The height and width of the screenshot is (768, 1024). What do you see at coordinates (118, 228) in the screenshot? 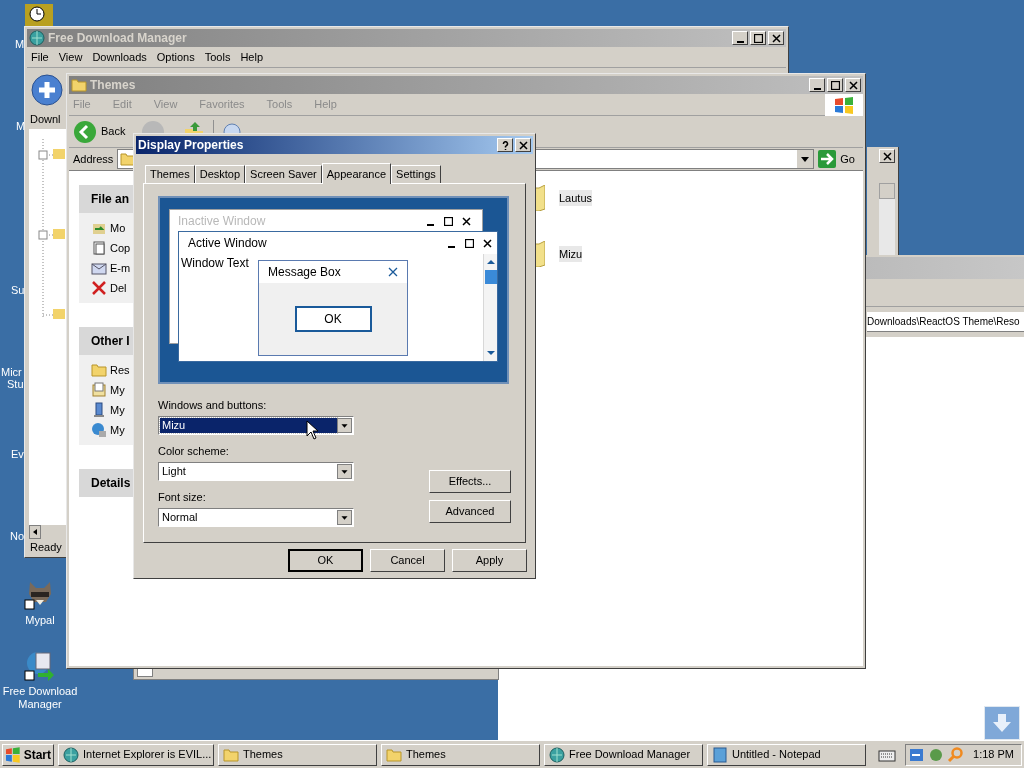
I see `task-link: Mo` at bounding box center [118, 228].